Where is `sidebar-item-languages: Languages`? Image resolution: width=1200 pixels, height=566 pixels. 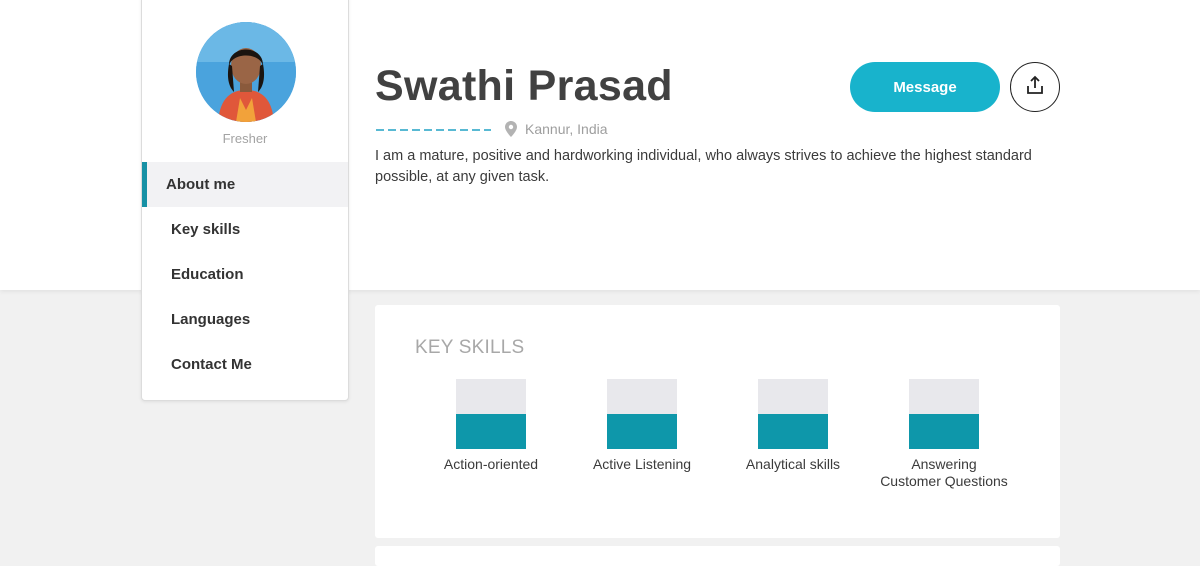
sidebar-item-languages: Languages is located at coordinates (245, 319).